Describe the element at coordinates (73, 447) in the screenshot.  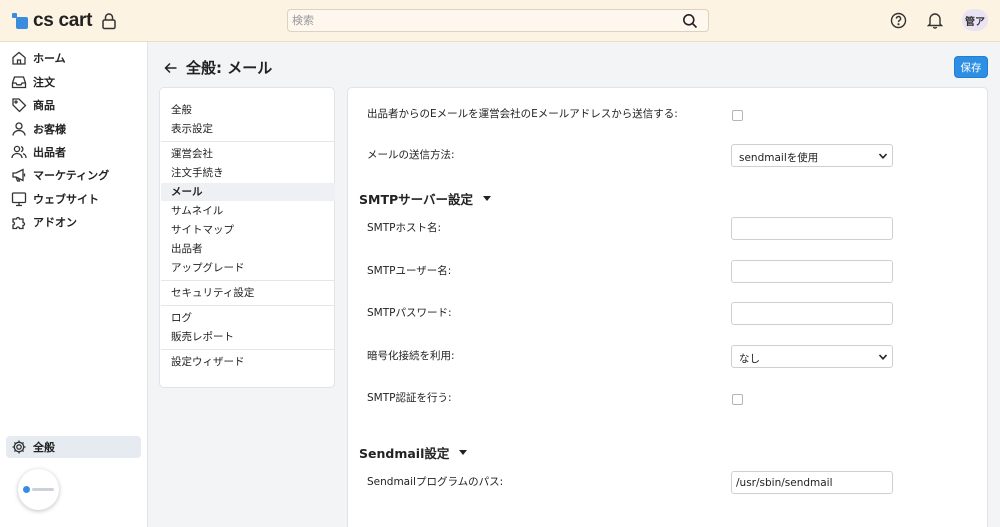
I see `sidebar-item-settings: 全般` at that location.